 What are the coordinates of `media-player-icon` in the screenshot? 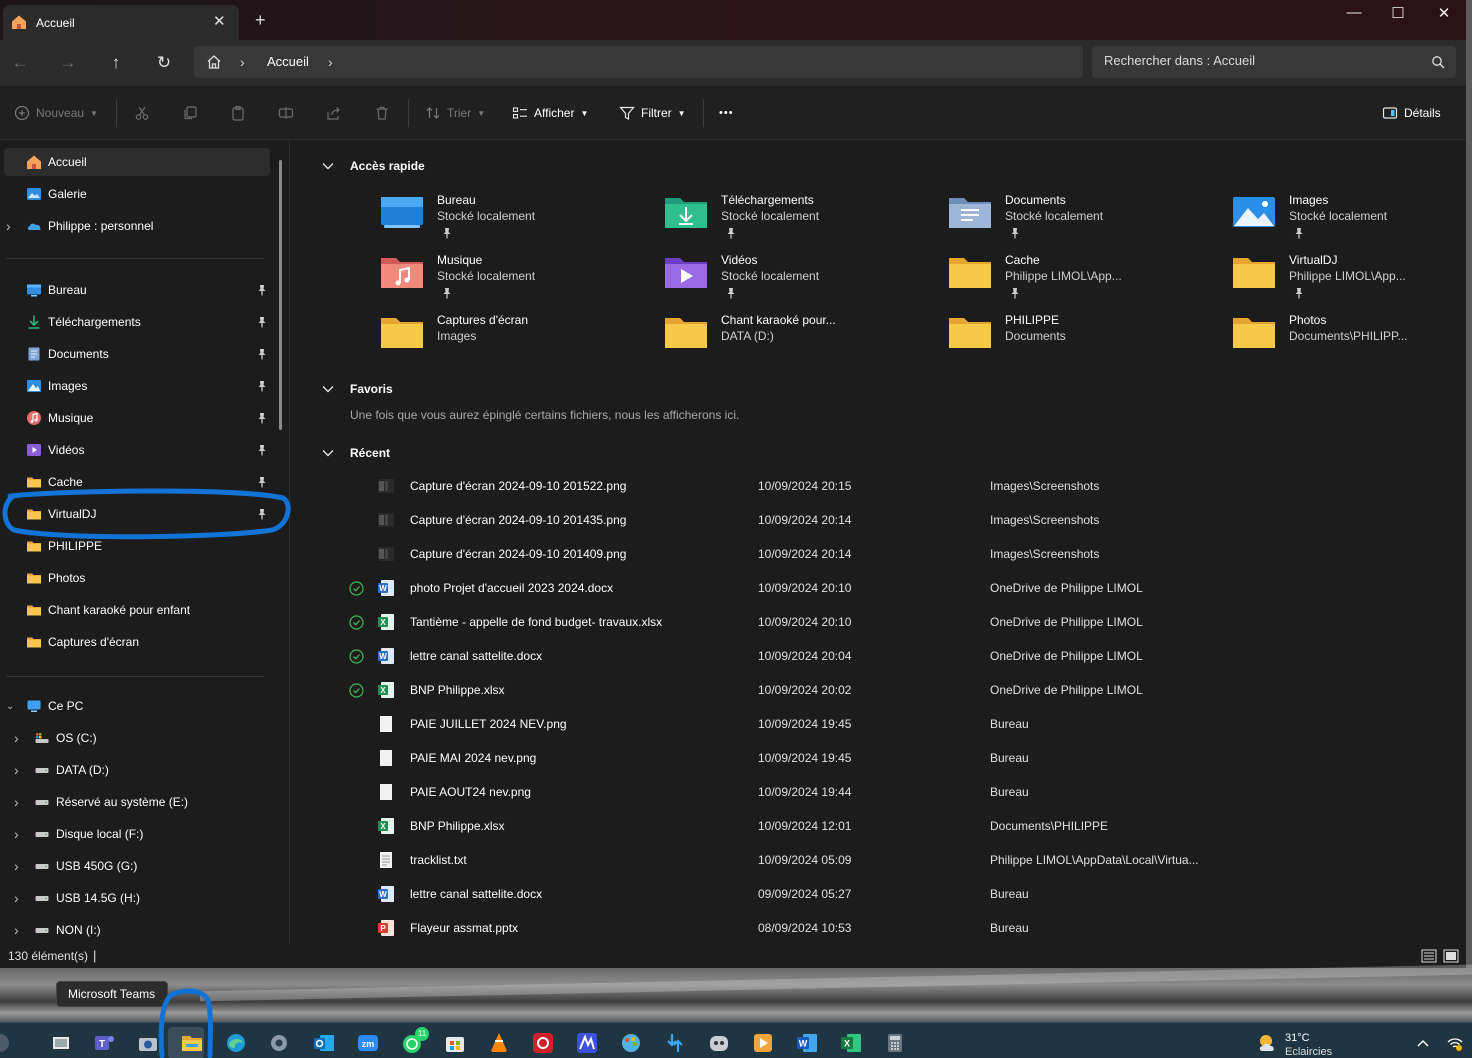 It's located at (763, 1043).